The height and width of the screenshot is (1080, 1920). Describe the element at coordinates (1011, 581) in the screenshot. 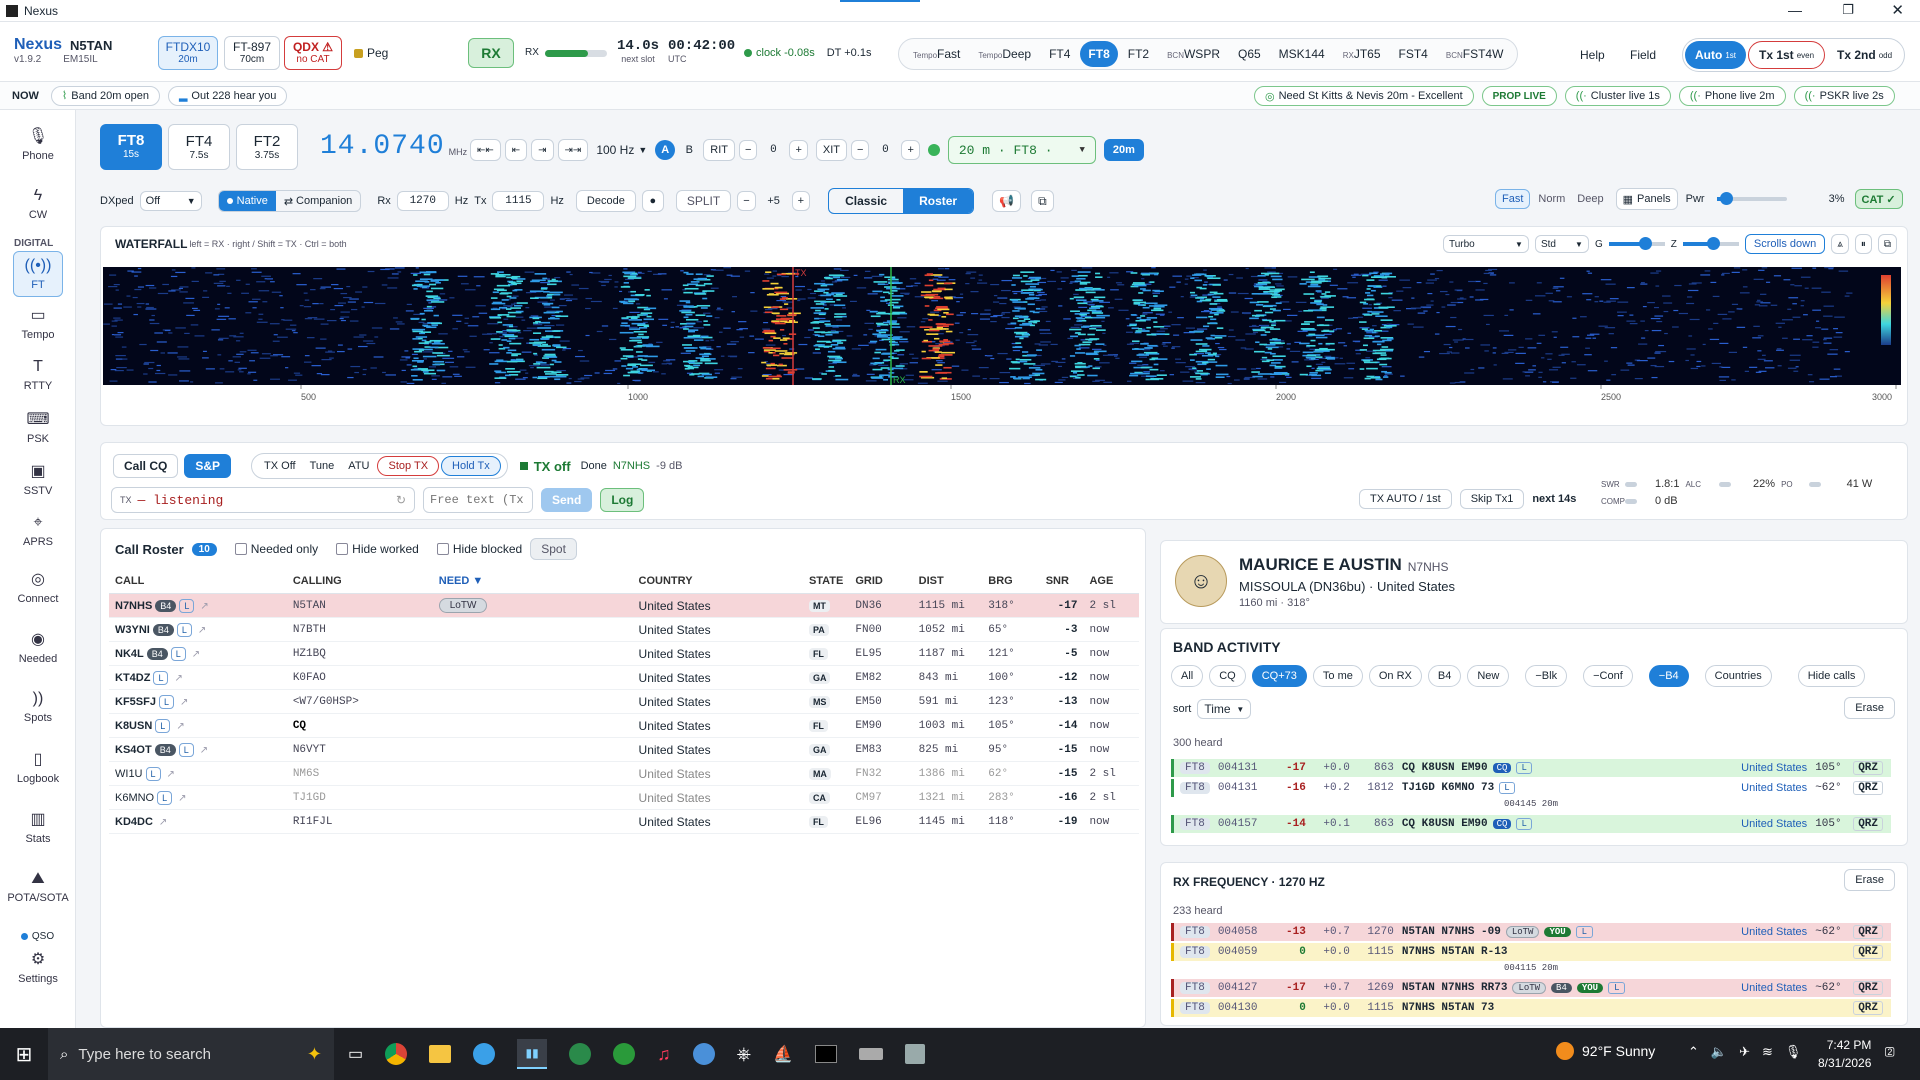

I see `column-header: BRG` at that location.